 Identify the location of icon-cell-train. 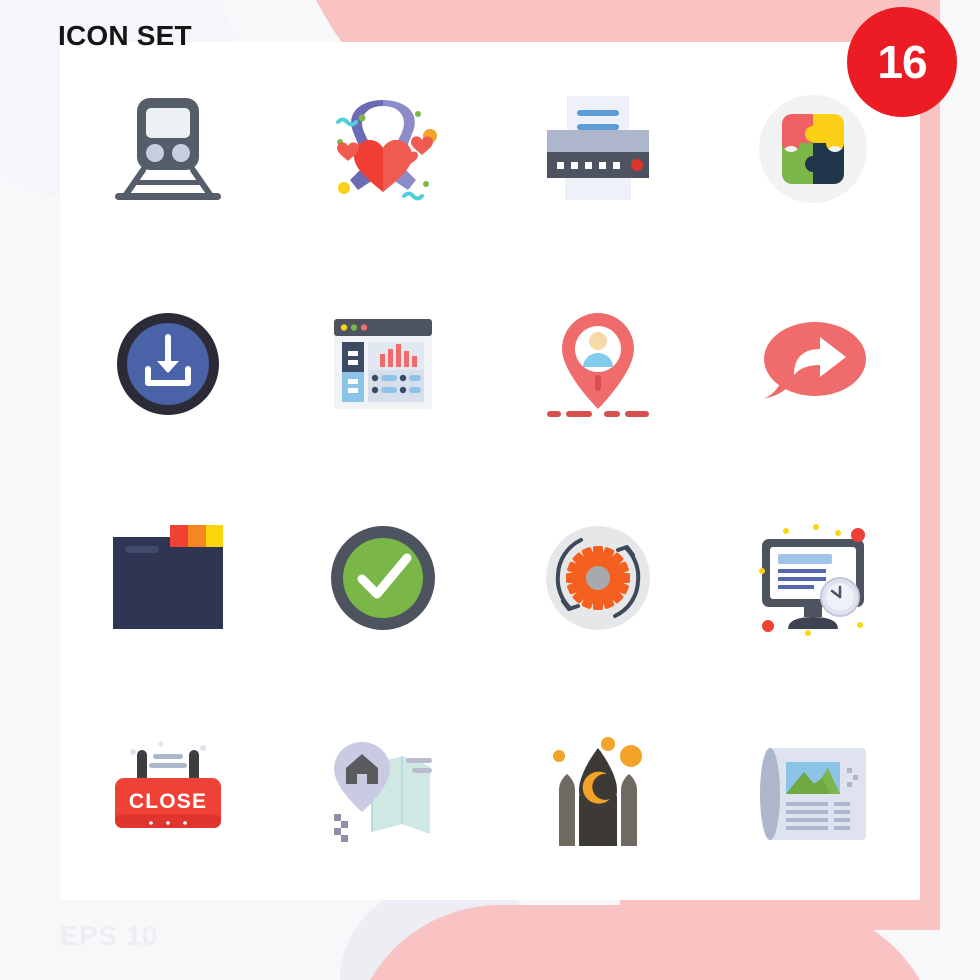
(167, 149).